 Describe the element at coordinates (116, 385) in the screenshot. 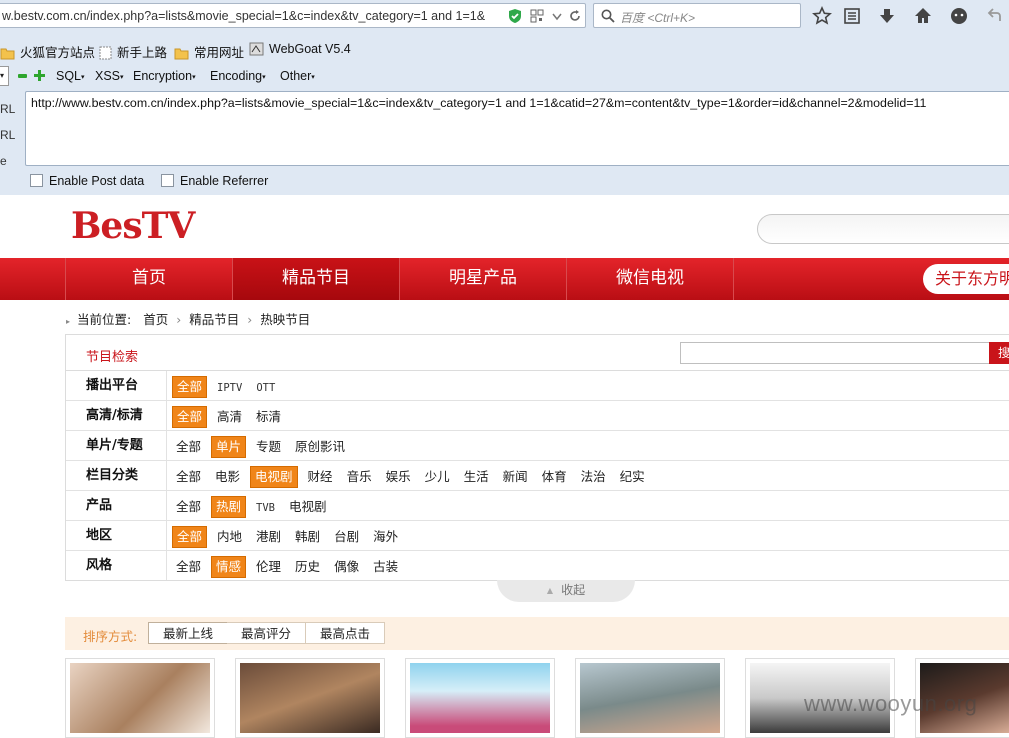

I see `filter-row-label: 播出平台` at that location.